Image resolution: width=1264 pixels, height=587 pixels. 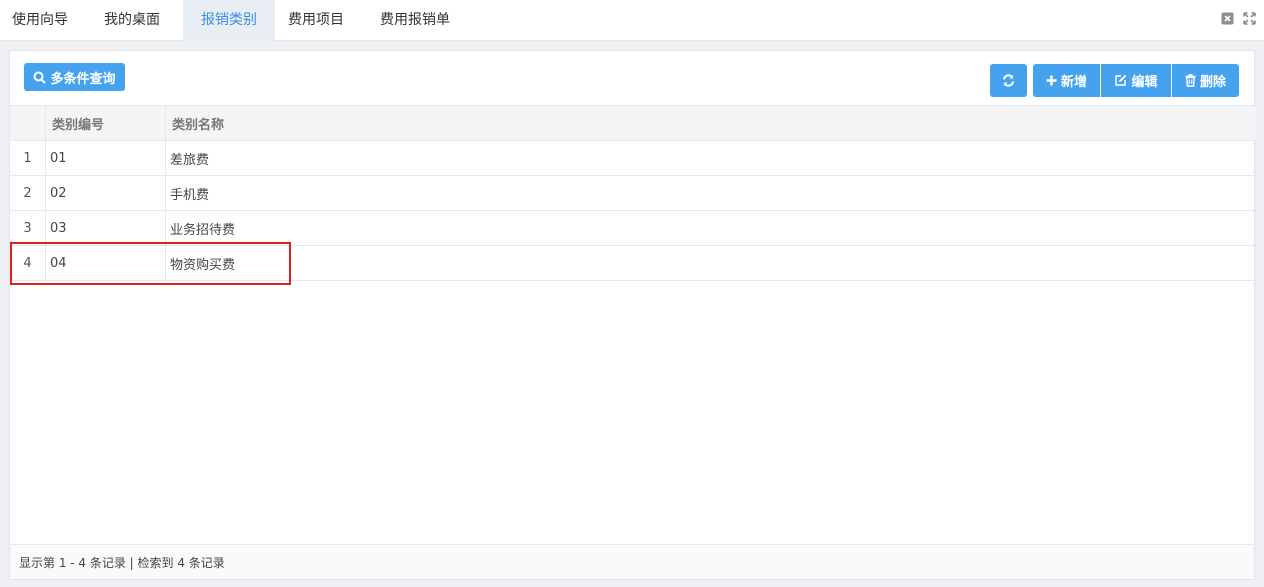 What do you see at coordinates (106, 263) in the screenshot?
I see `row-category-code: 04` at bounding box center [106, 263].